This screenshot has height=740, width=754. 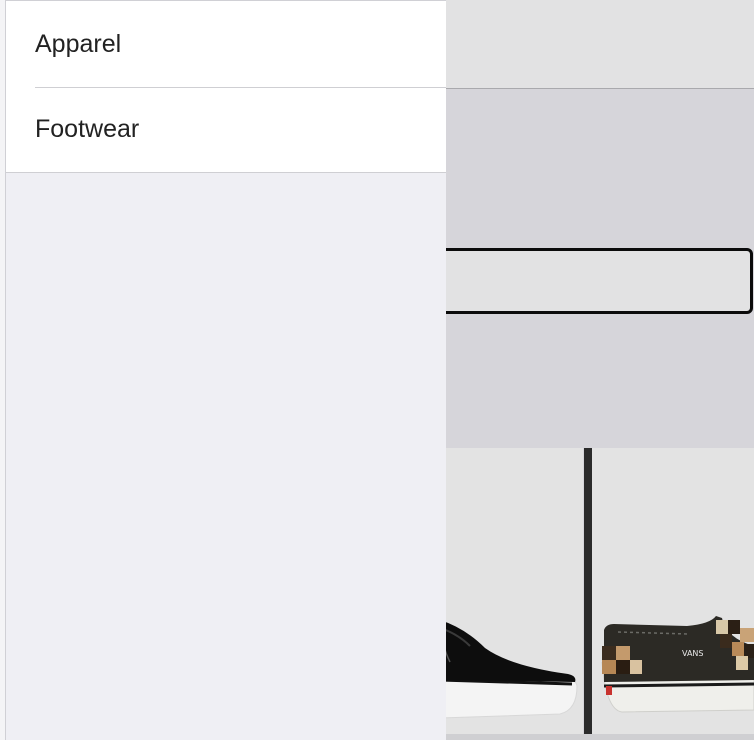 I want to click on svg-text: VANS, so click(x=693, y=653).